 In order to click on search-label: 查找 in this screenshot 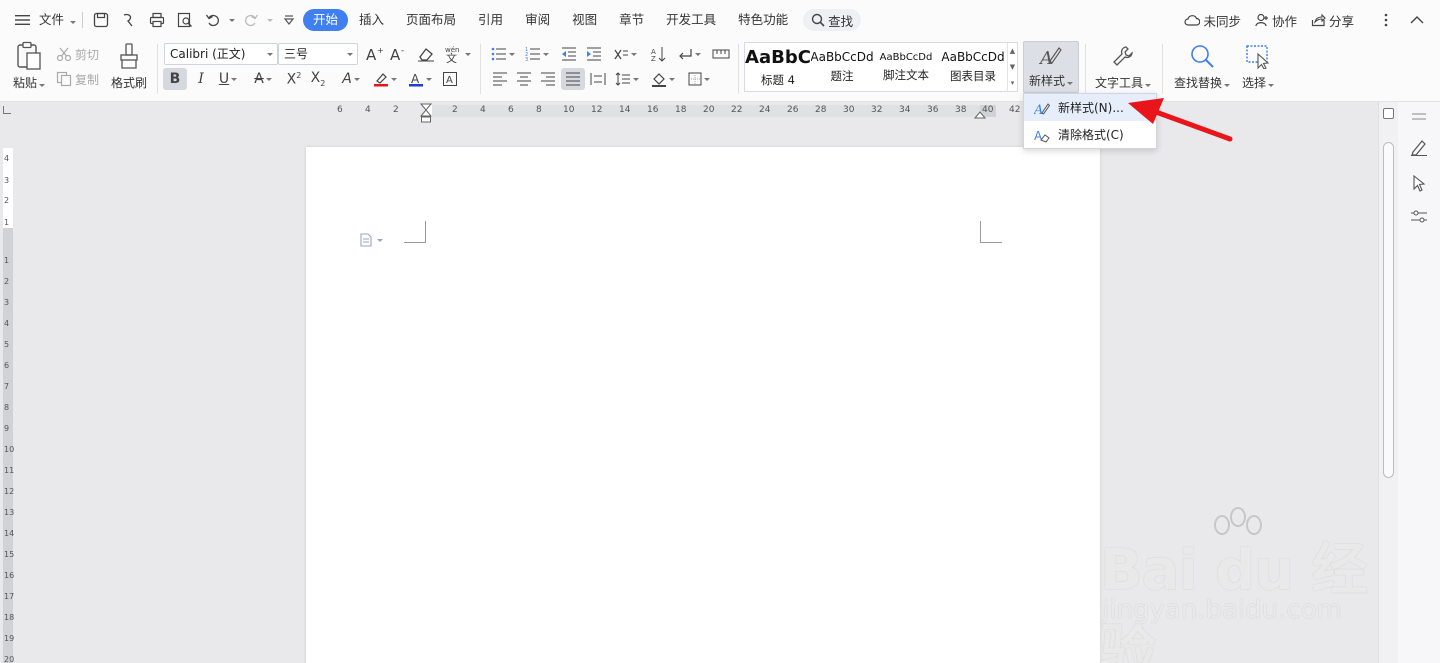, I will do `click(841, 21)`.